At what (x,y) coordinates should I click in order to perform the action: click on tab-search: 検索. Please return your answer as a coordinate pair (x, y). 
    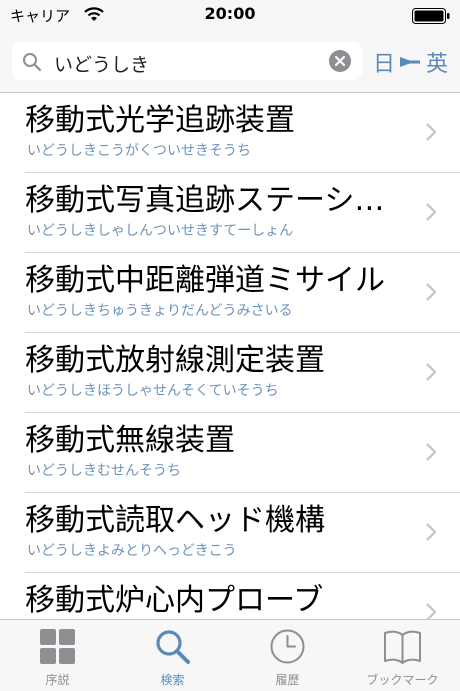
    Looking at the image, I should click on (172, 655).